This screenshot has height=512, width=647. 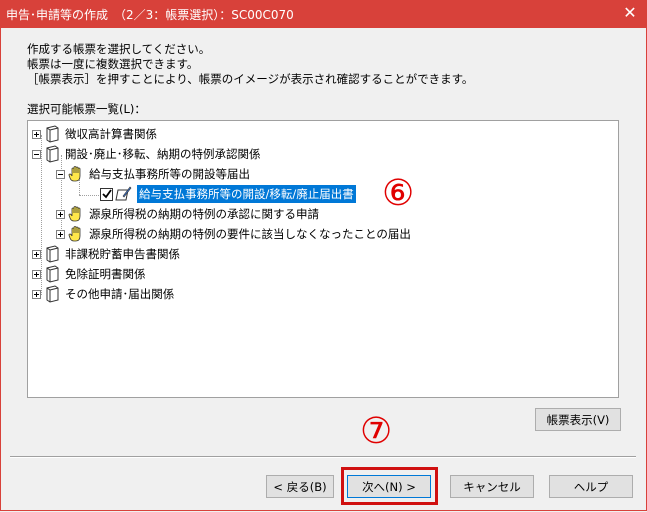 What do you see at coordinates (52, 154) in the screenshot?
I see `book-open-icon` at bounding box center [52, 154].